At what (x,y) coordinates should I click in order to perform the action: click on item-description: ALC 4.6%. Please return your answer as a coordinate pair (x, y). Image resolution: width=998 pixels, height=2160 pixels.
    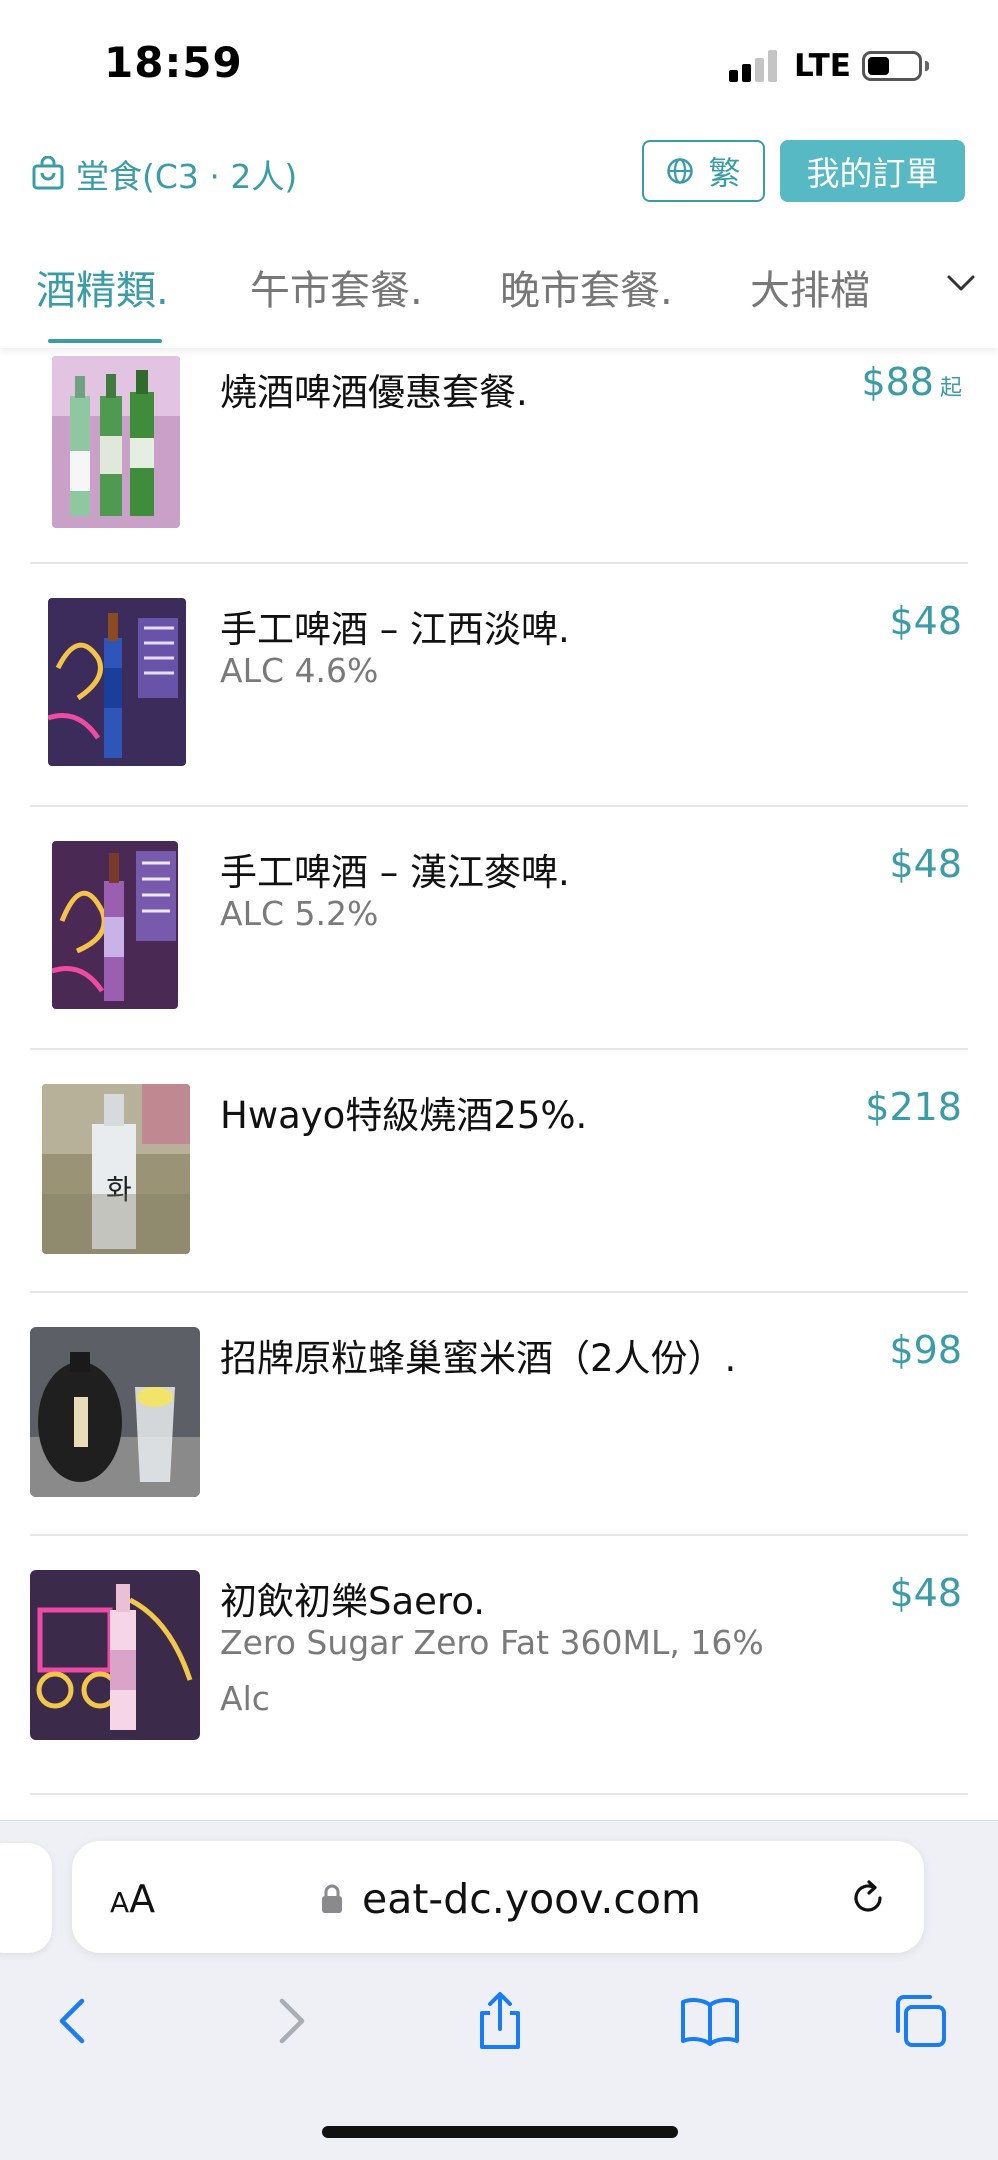
    Looking at the image, I should click on (299, 670).